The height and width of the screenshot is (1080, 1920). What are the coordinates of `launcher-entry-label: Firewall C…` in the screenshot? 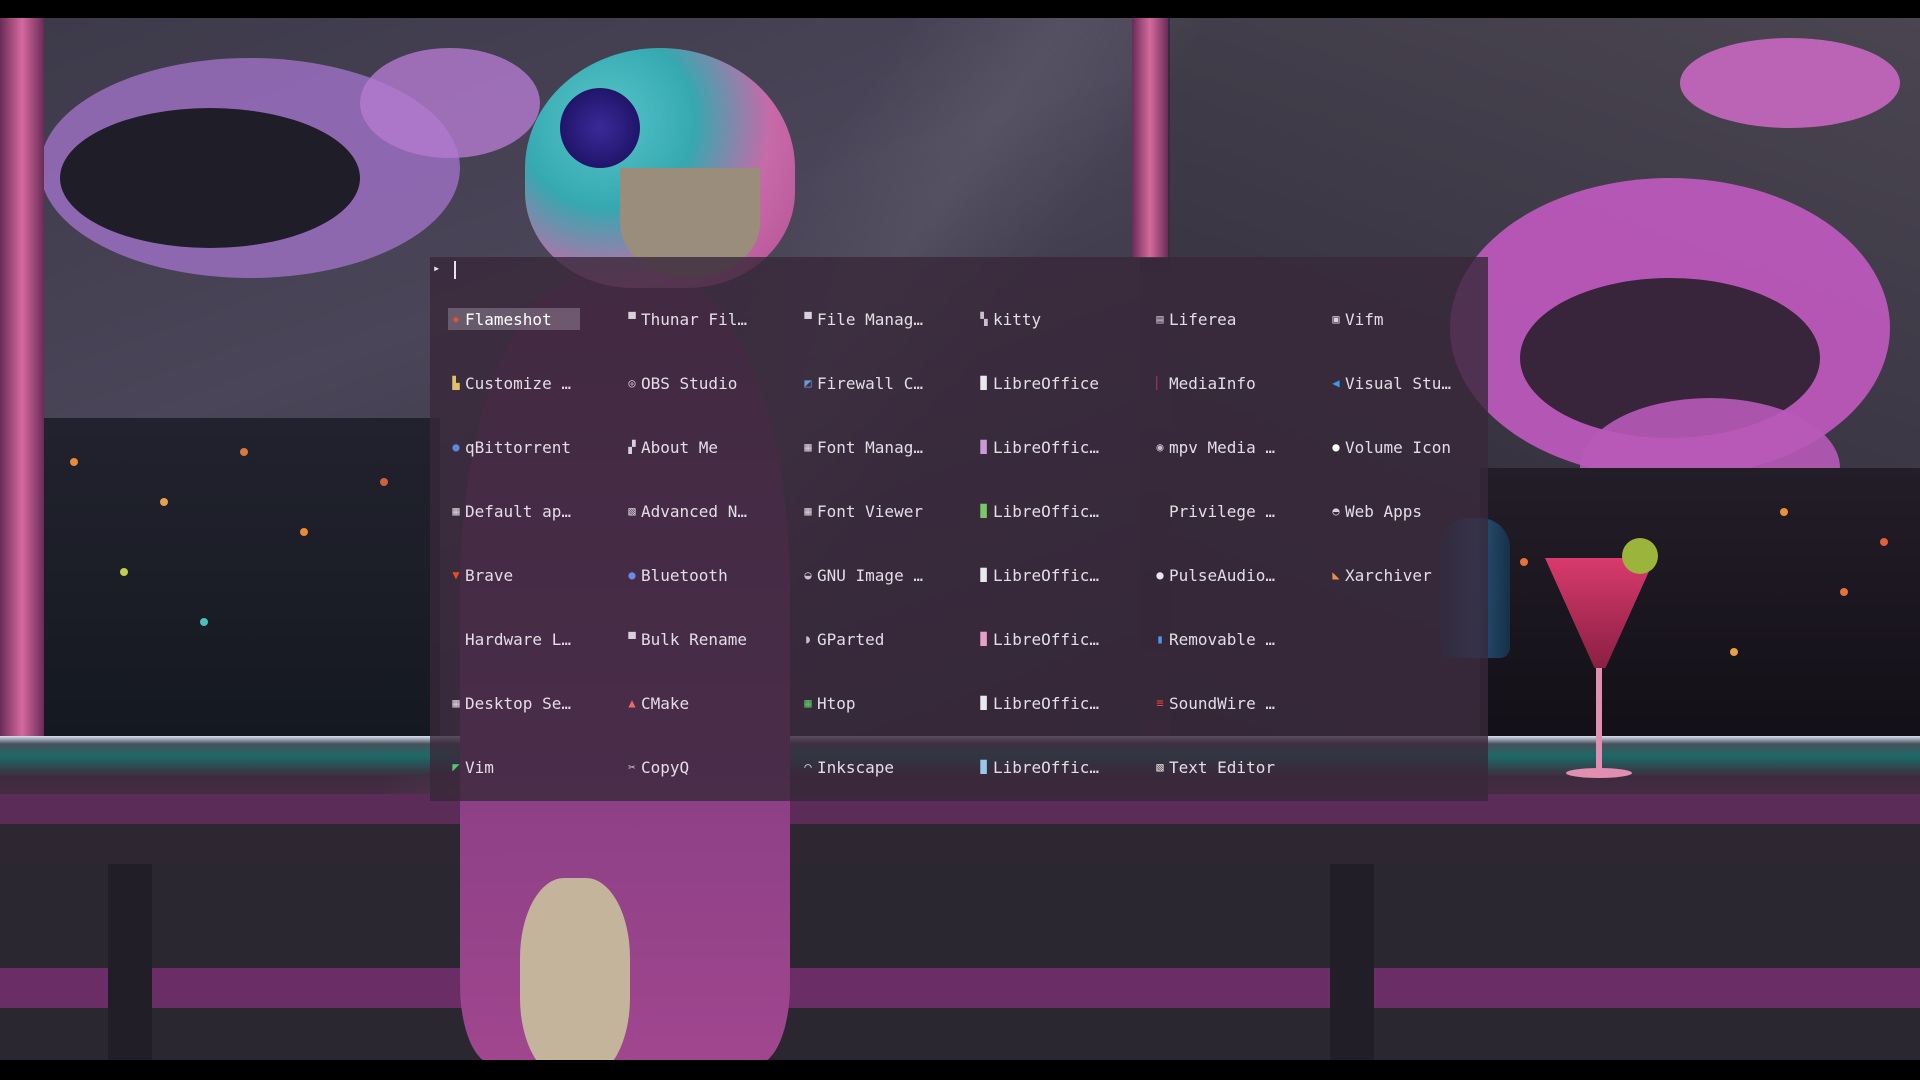 It's located at (870, 383).